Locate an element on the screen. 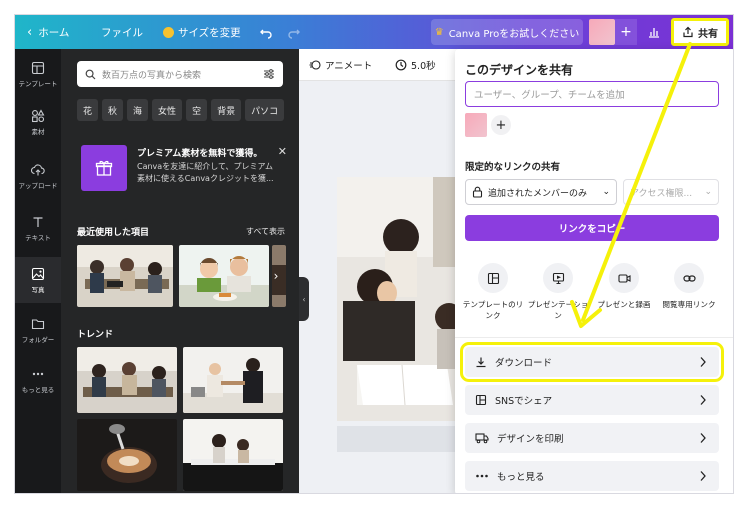 This screenshot has width=748, height=508. rail-label: 写真 is located at coordinates (38, 289).